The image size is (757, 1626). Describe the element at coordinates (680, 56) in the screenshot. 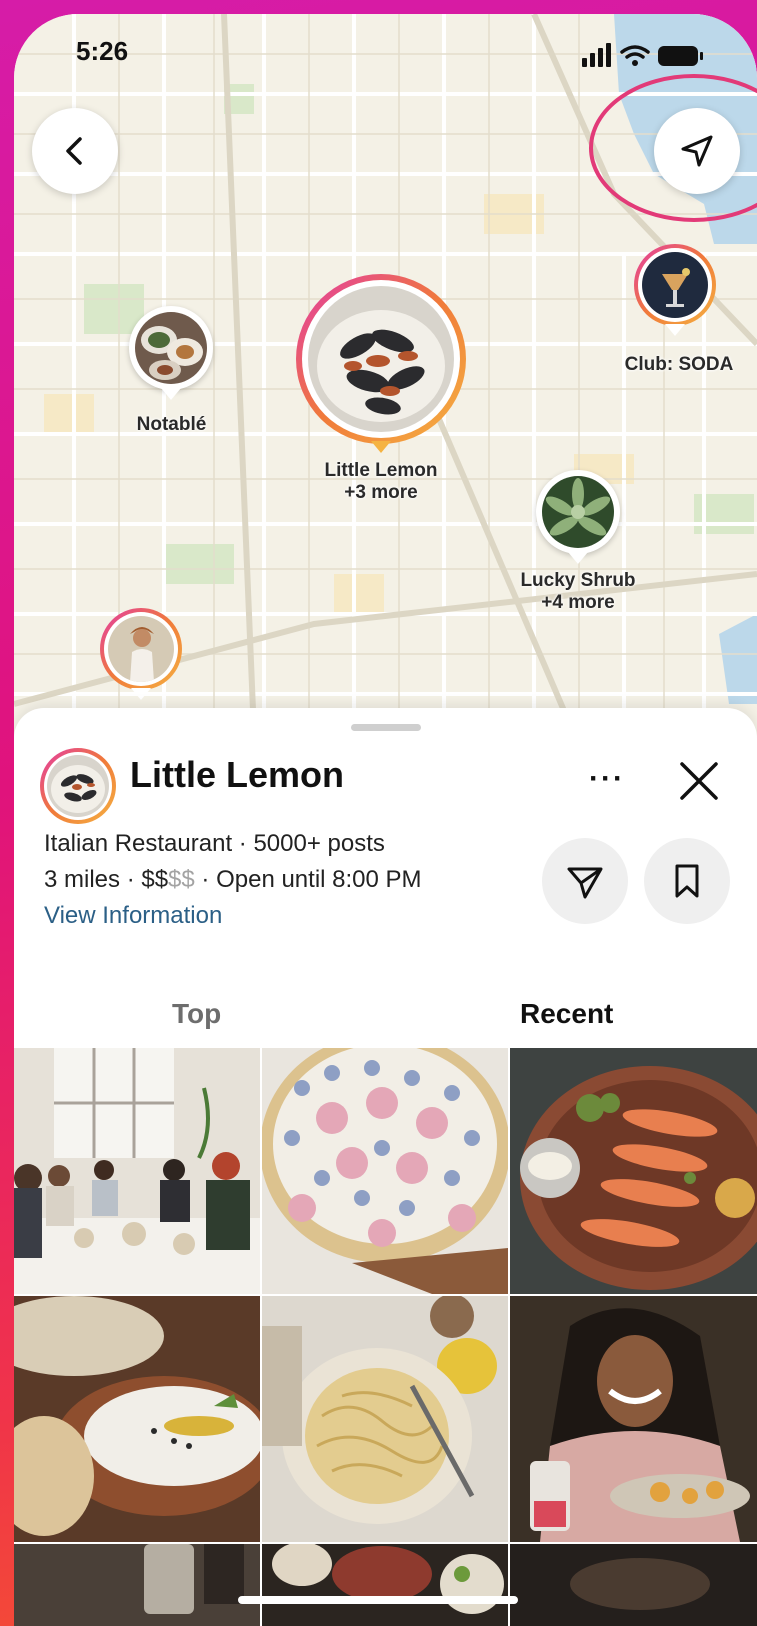

I see `battery-icon` at that location.